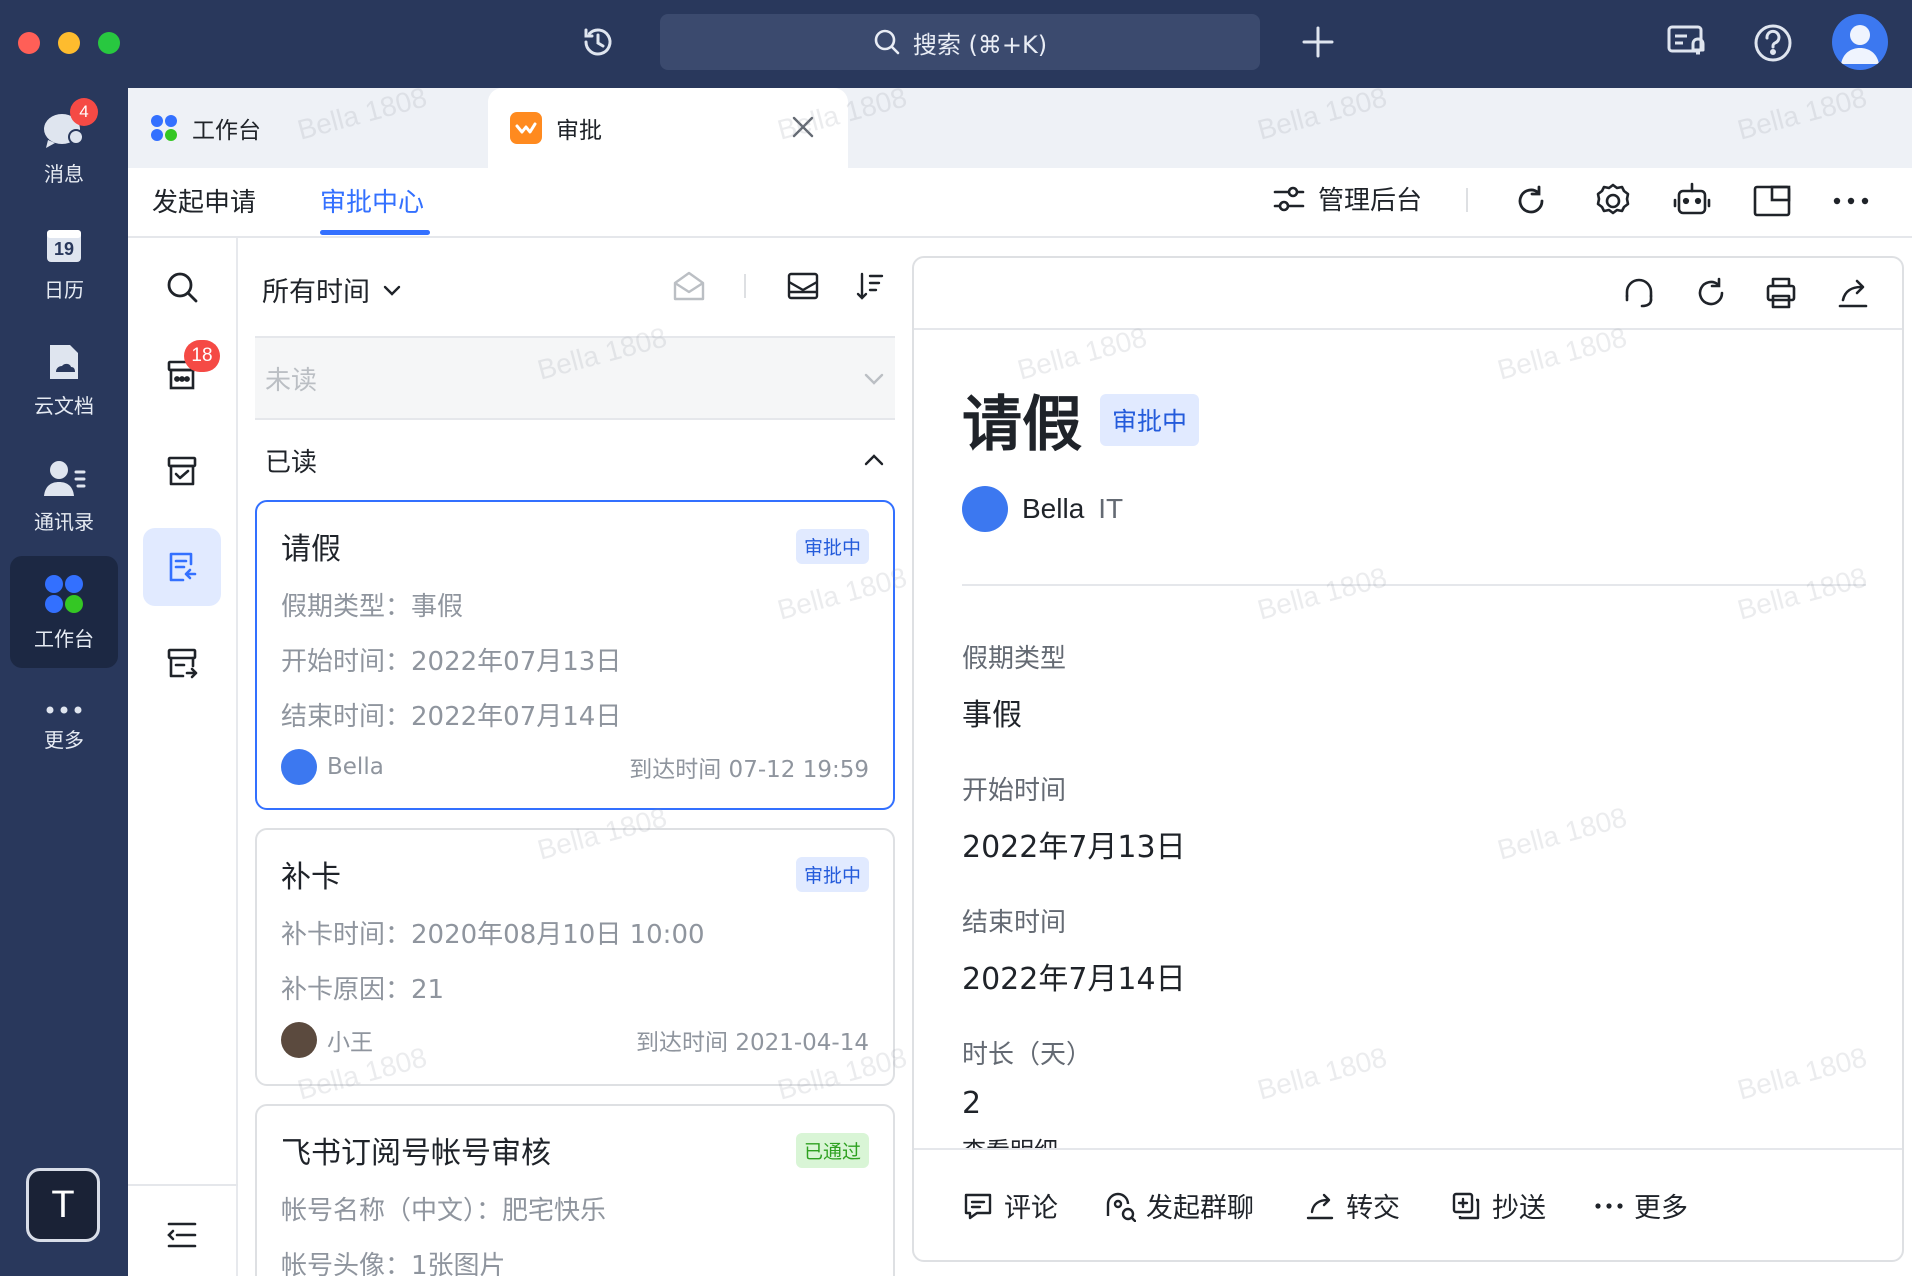  Describe the element at coordinates (1022, 425) in the screenshot. I see `detail-title: 请假` at that location.